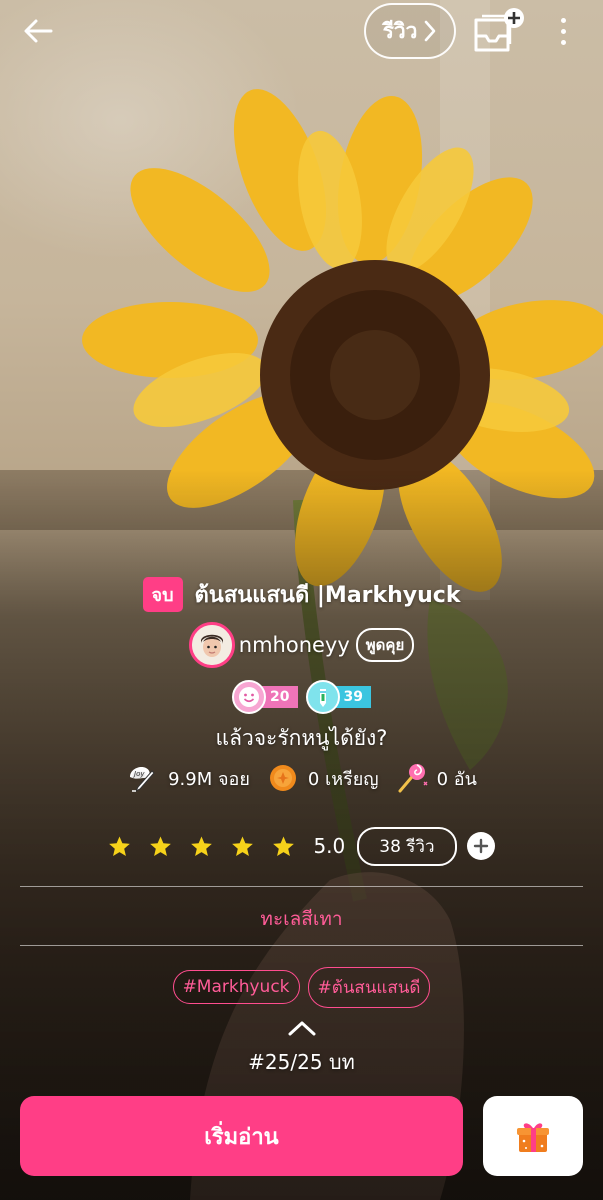 This screenshot has width=603, height=1200. Describe the element at coordinates (301, 697) in the screenshot. I see `writer-badges: 20 39` at that location.